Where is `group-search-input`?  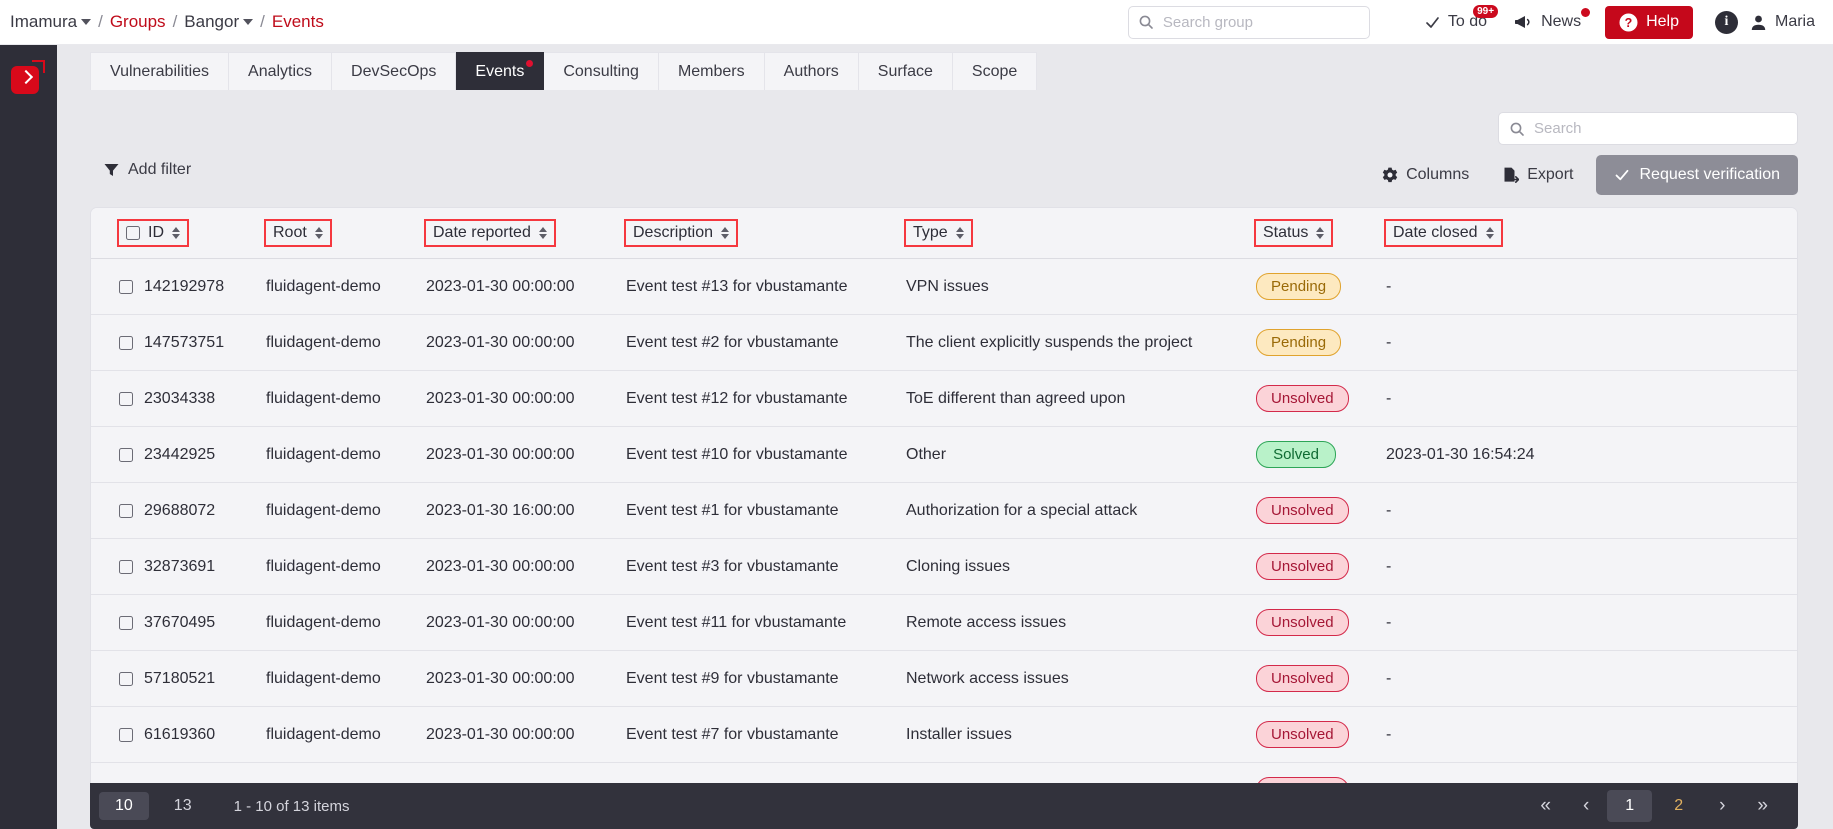
group-search-input is located at coordinates (1261, 22).